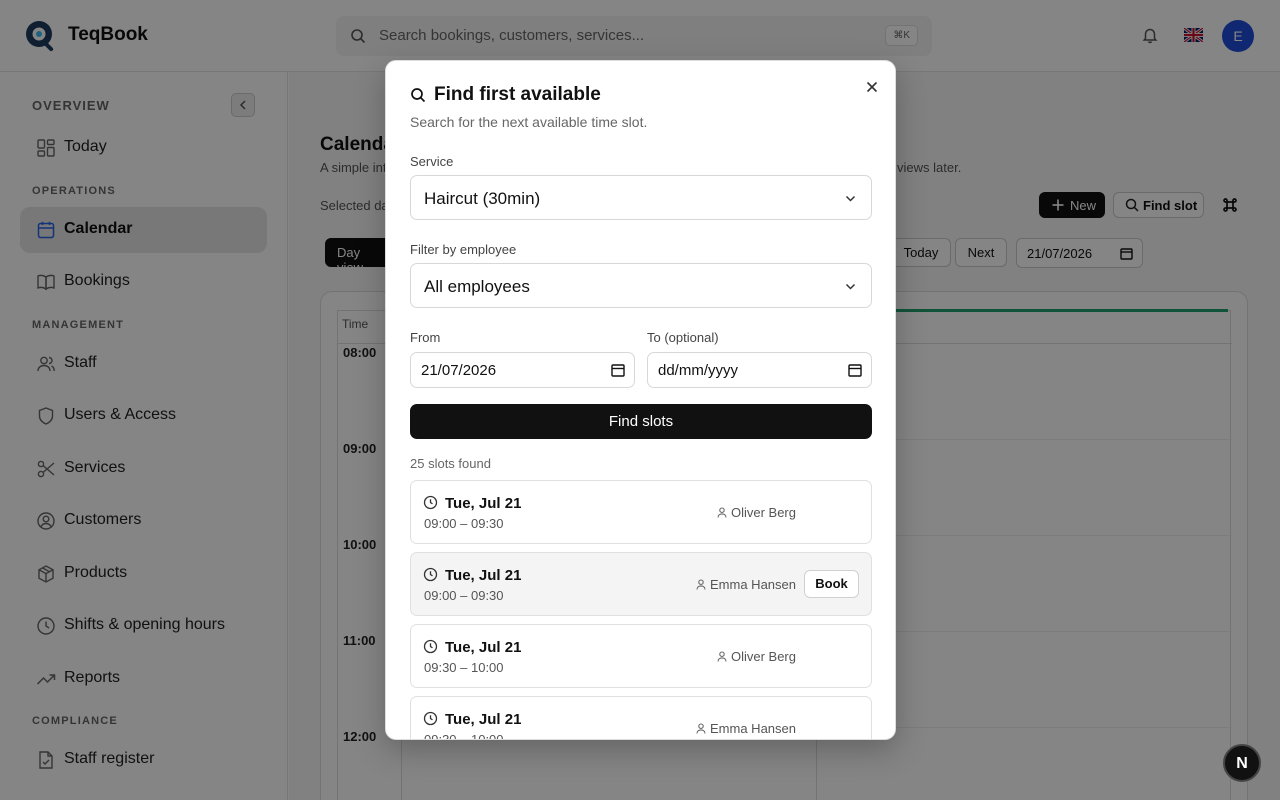 Image resolution: width=1280 pixels, height=800 pixels. I want to click on from-date-input: 21/07/2026, so click(522, 370).